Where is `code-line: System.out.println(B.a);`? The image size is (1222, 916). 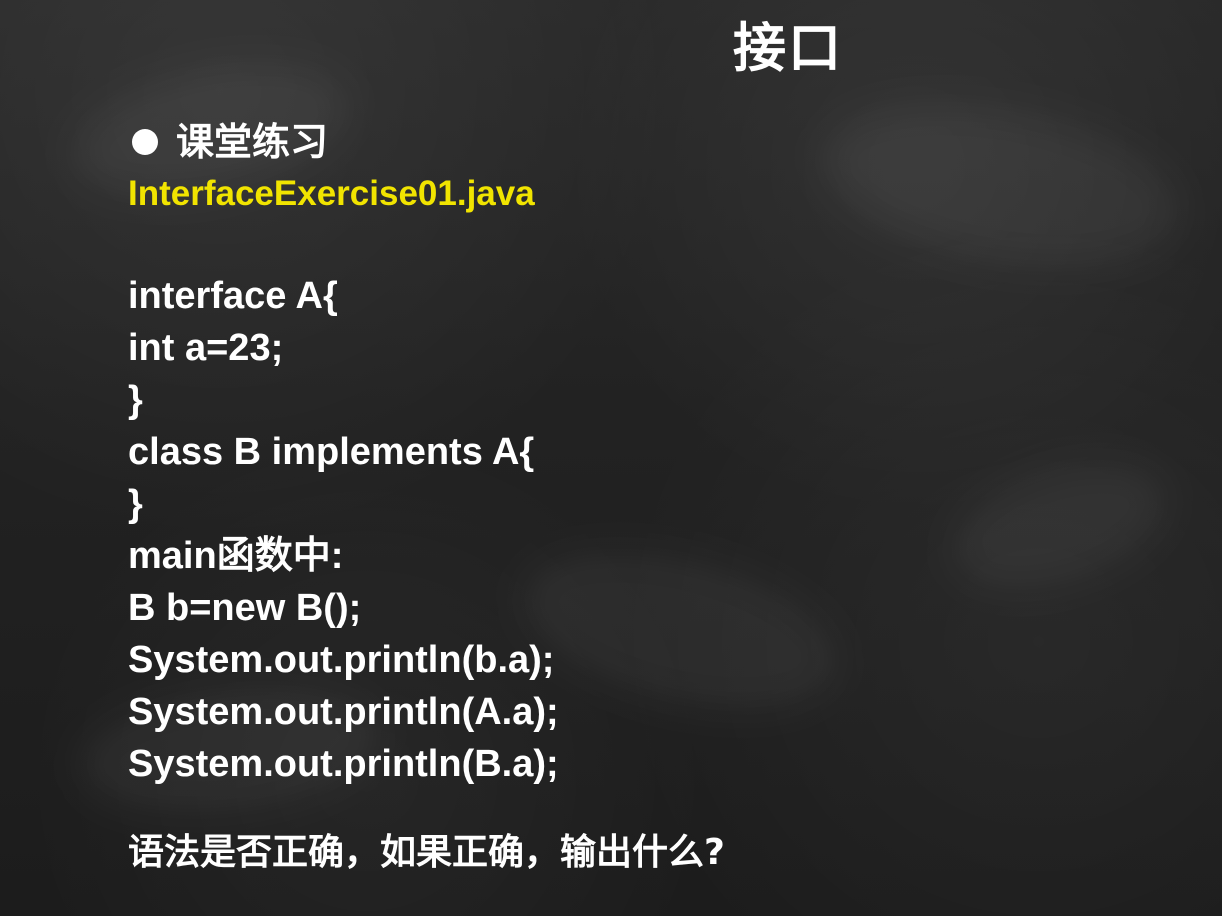 code-line: System.out.println(B.a); is located at coordinates (343, 764).